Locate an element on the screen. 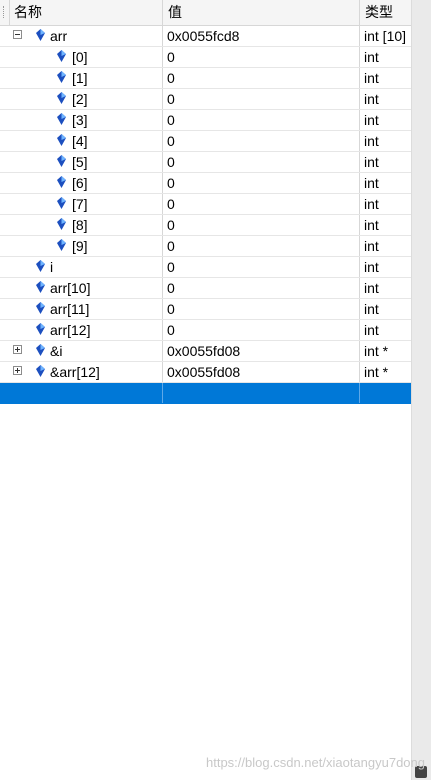 This screenshot has height=780, width=431. name-cell: [6] is located at coordinates (81, 183).